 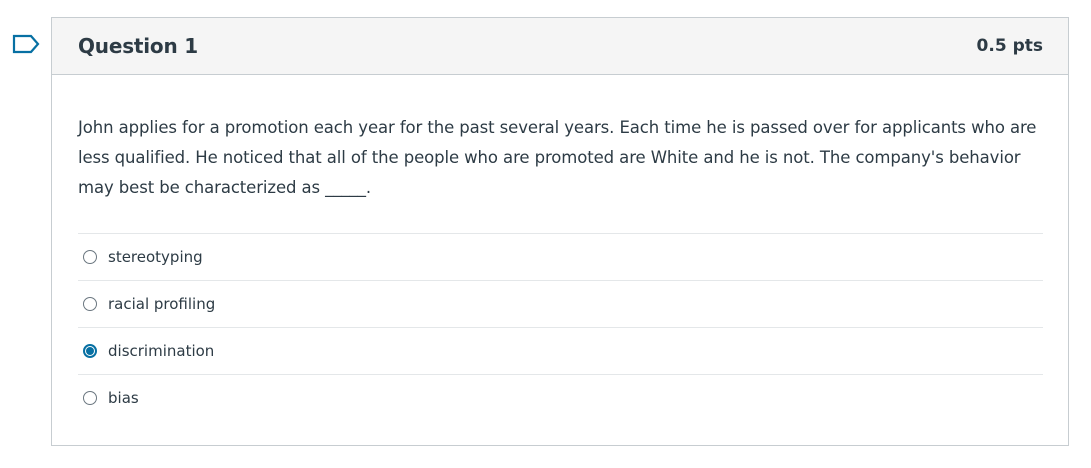 What do you see at coordinates (560, 46) in the screenshot?
I see `question-header: Question 1 0.5 pts` at bounding box center [560, 46].